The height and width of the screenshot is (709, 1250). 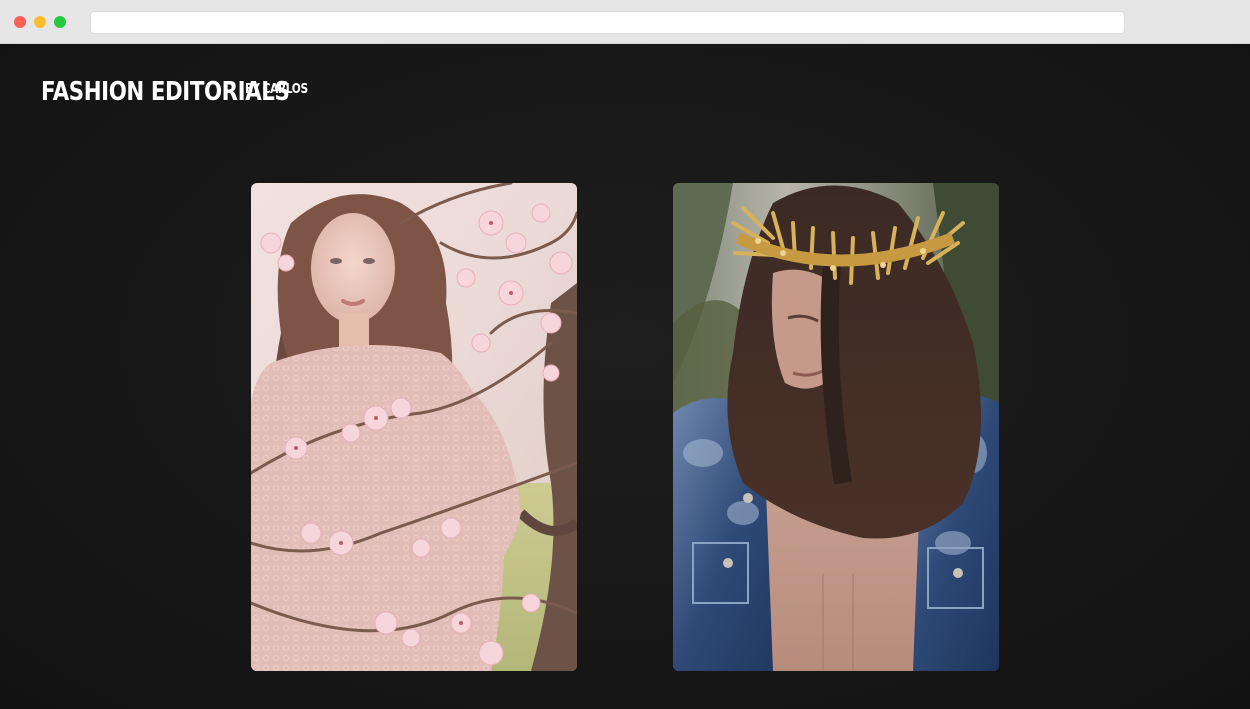 I want to click on maximize-window-button, so click(x=60, y=22).